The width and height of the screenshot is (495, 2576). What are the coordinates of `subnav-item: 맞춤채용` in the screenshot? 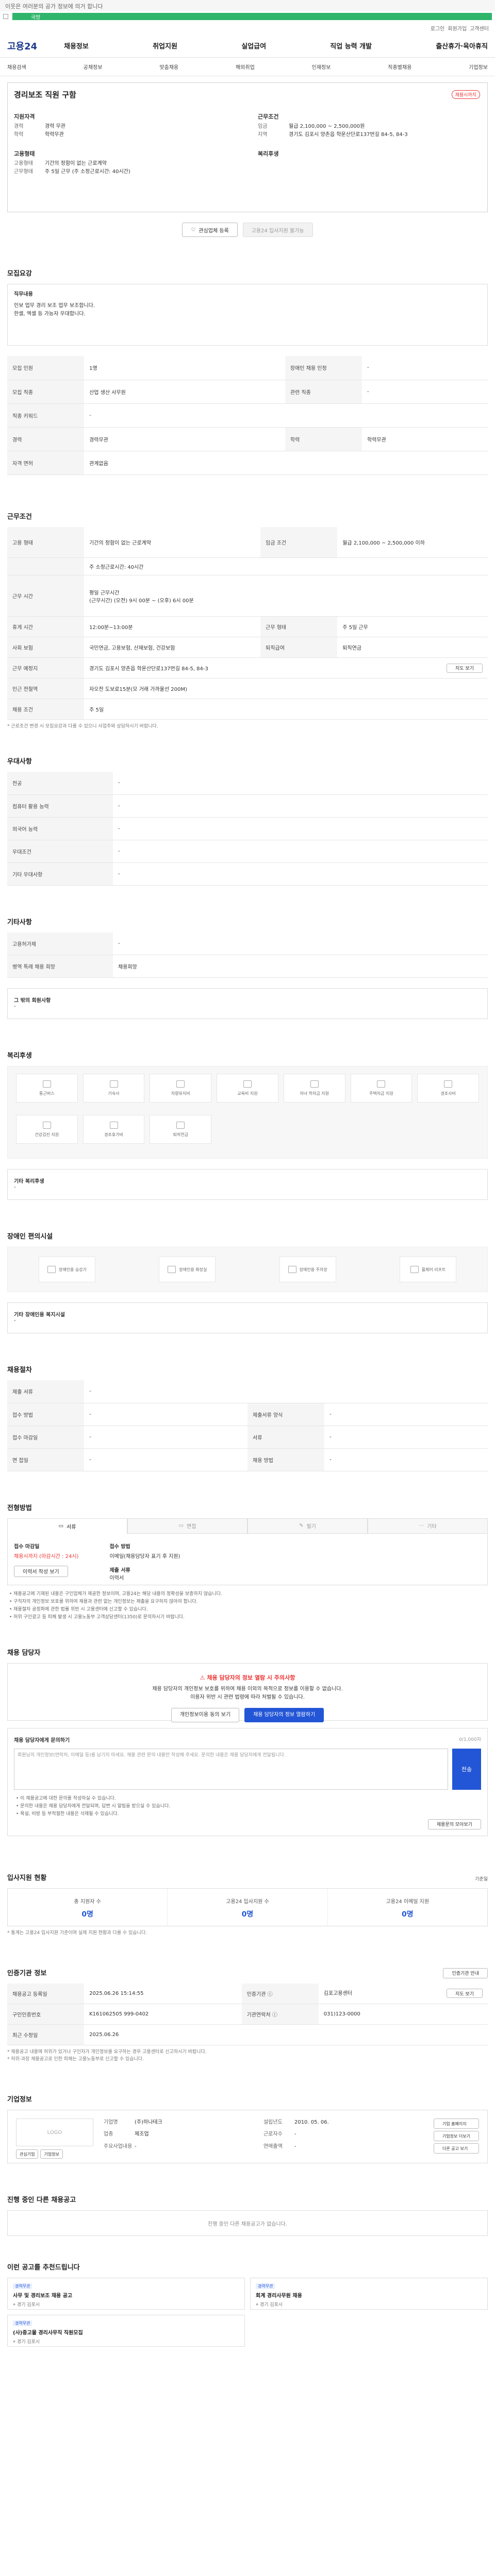 It's located at (168, 67).